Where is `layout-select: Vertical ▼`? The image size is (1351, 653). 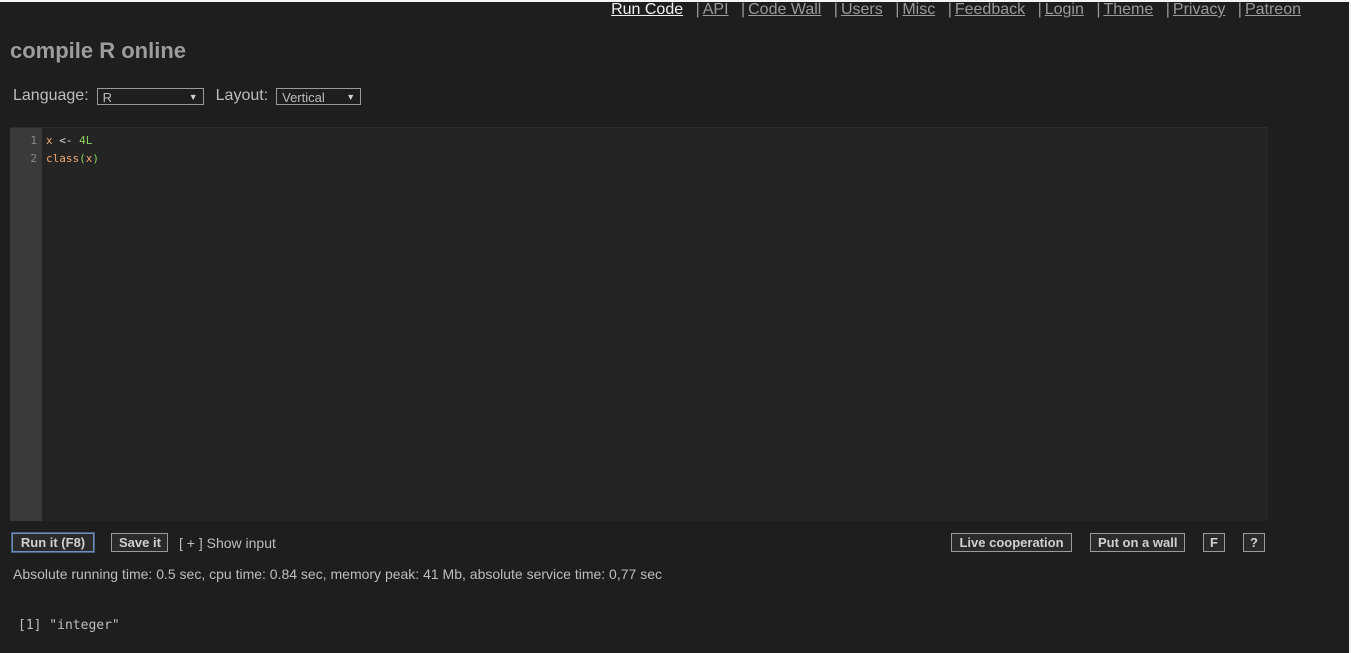 layout-select: Vertical ▼ is located at coordinates (319, 96).